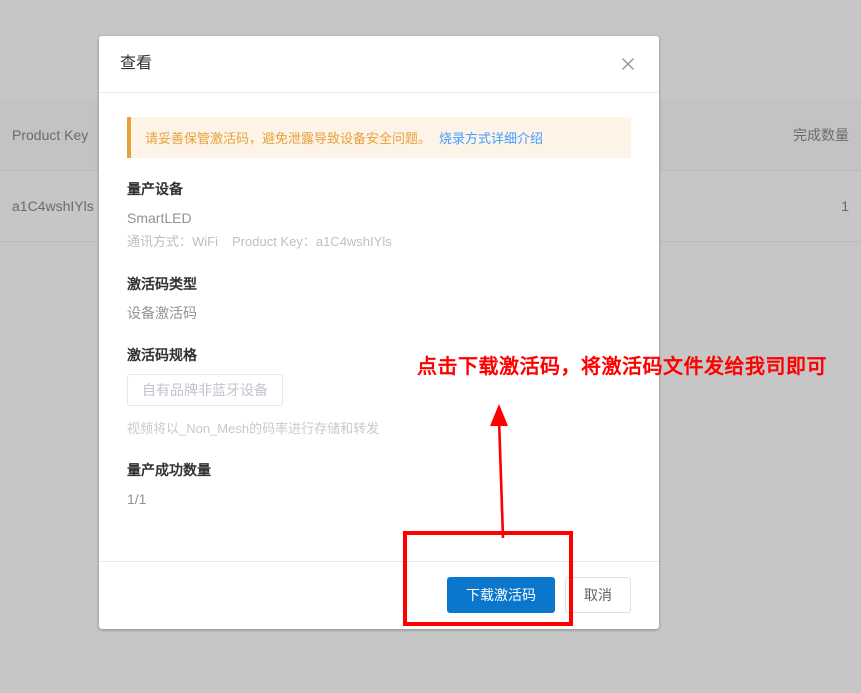 Image resolution: width=861 pixels, height=693 pixels. I want to click on activation-code-type-value: 设备激活码, so click(162, 313).